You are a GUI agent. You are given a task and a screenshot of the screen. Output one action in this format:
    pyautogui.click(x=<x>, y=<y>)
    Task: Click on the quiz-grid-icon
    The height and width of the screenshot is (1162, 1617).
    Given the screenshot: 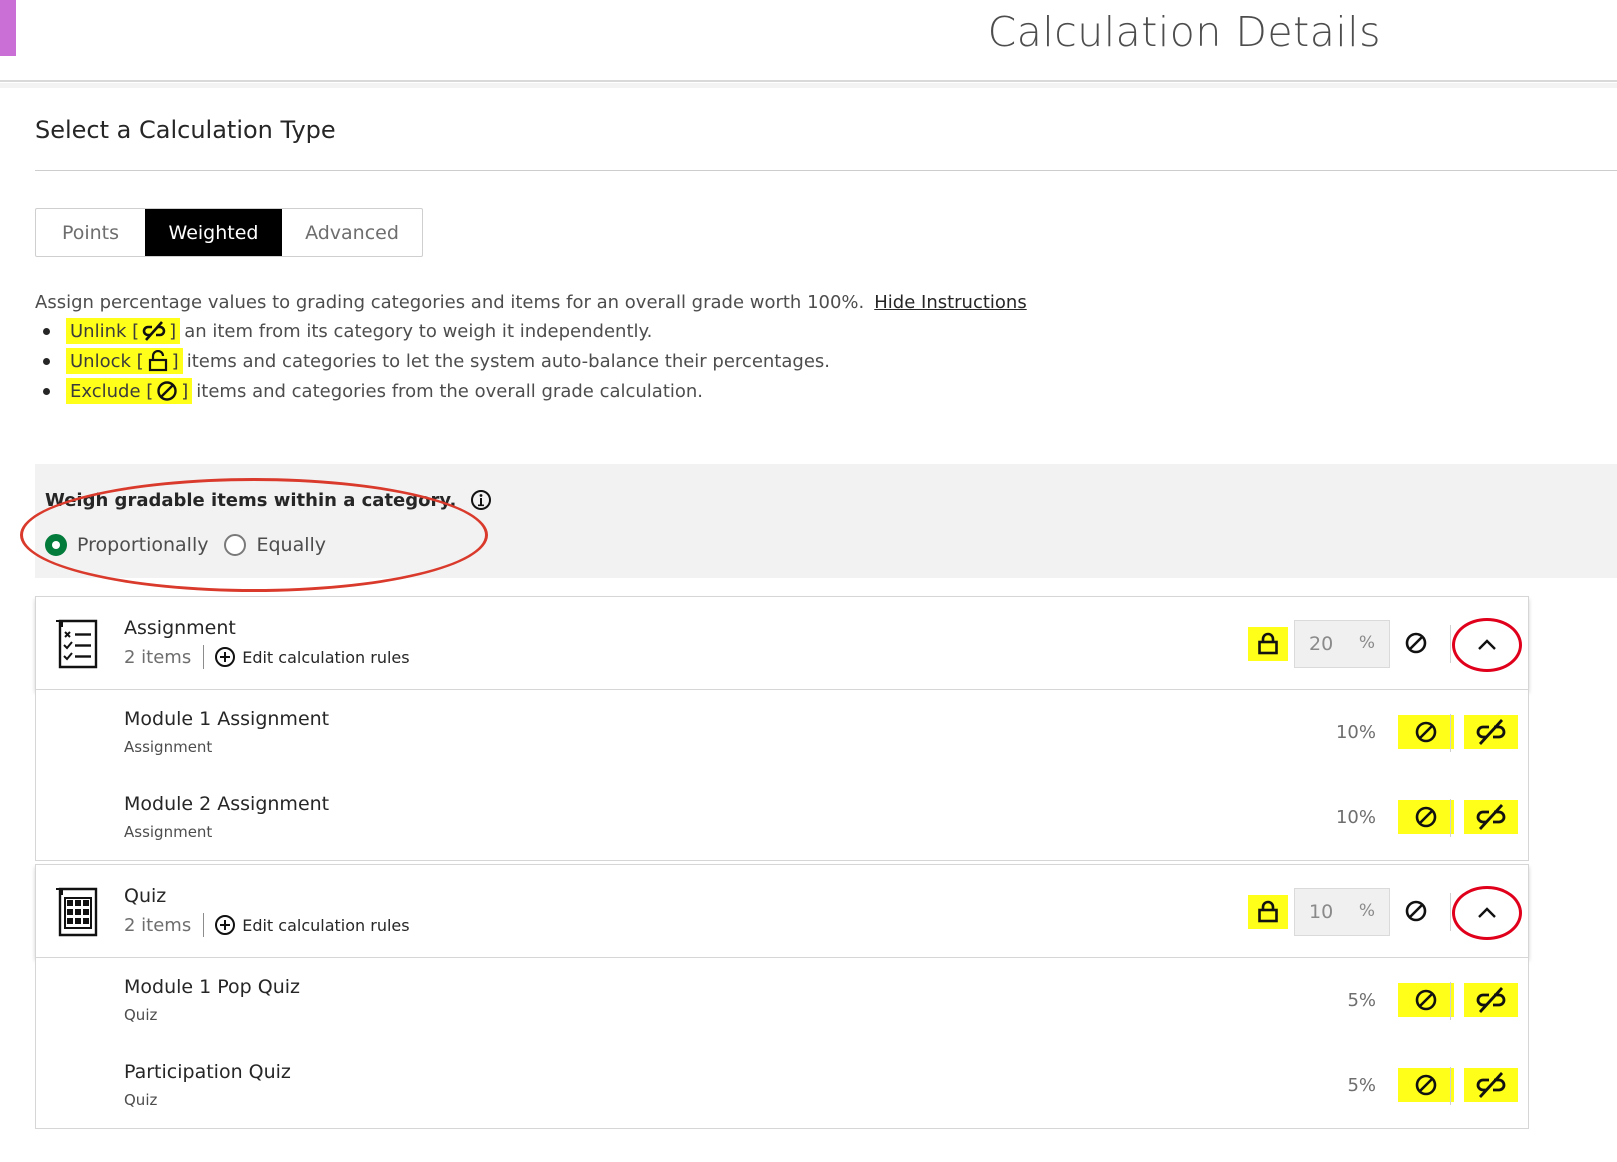 What is the action you would take?
    pyautogui.click(x=77, y=912)
    